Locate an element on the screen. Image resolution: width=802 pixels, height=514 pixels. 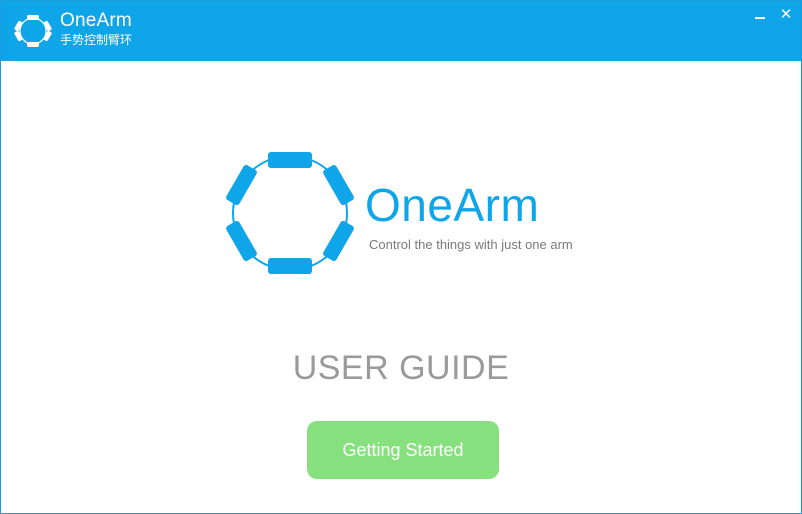
close-button: ✕ is located at coordinates (786, 15).